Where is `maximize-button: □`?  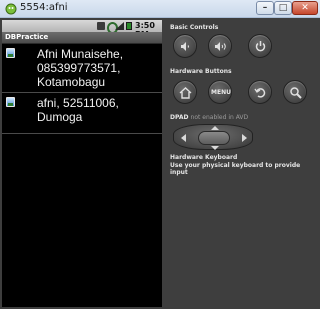
maximize-button: □ is located at coordinates (283, 8).